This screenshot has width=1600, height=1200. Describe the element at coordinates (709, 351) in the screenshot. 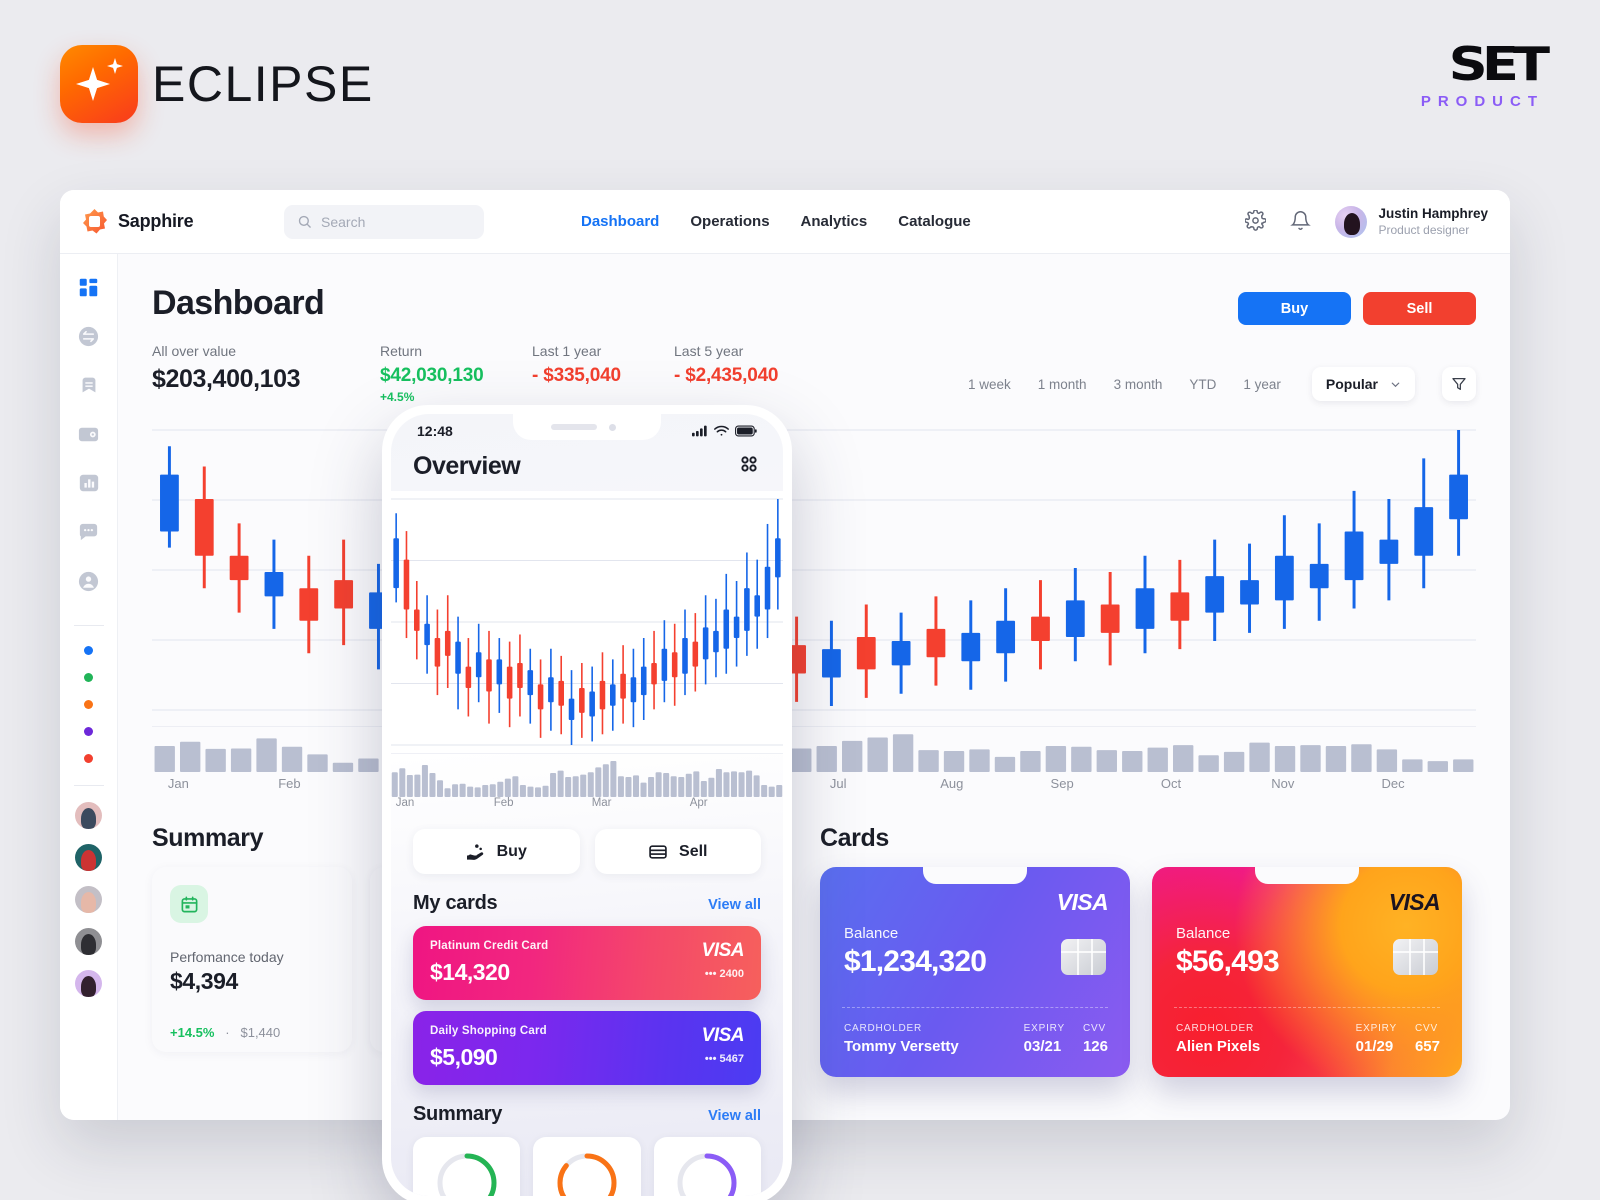

I see `stat-label: Last 5 year` at that location.